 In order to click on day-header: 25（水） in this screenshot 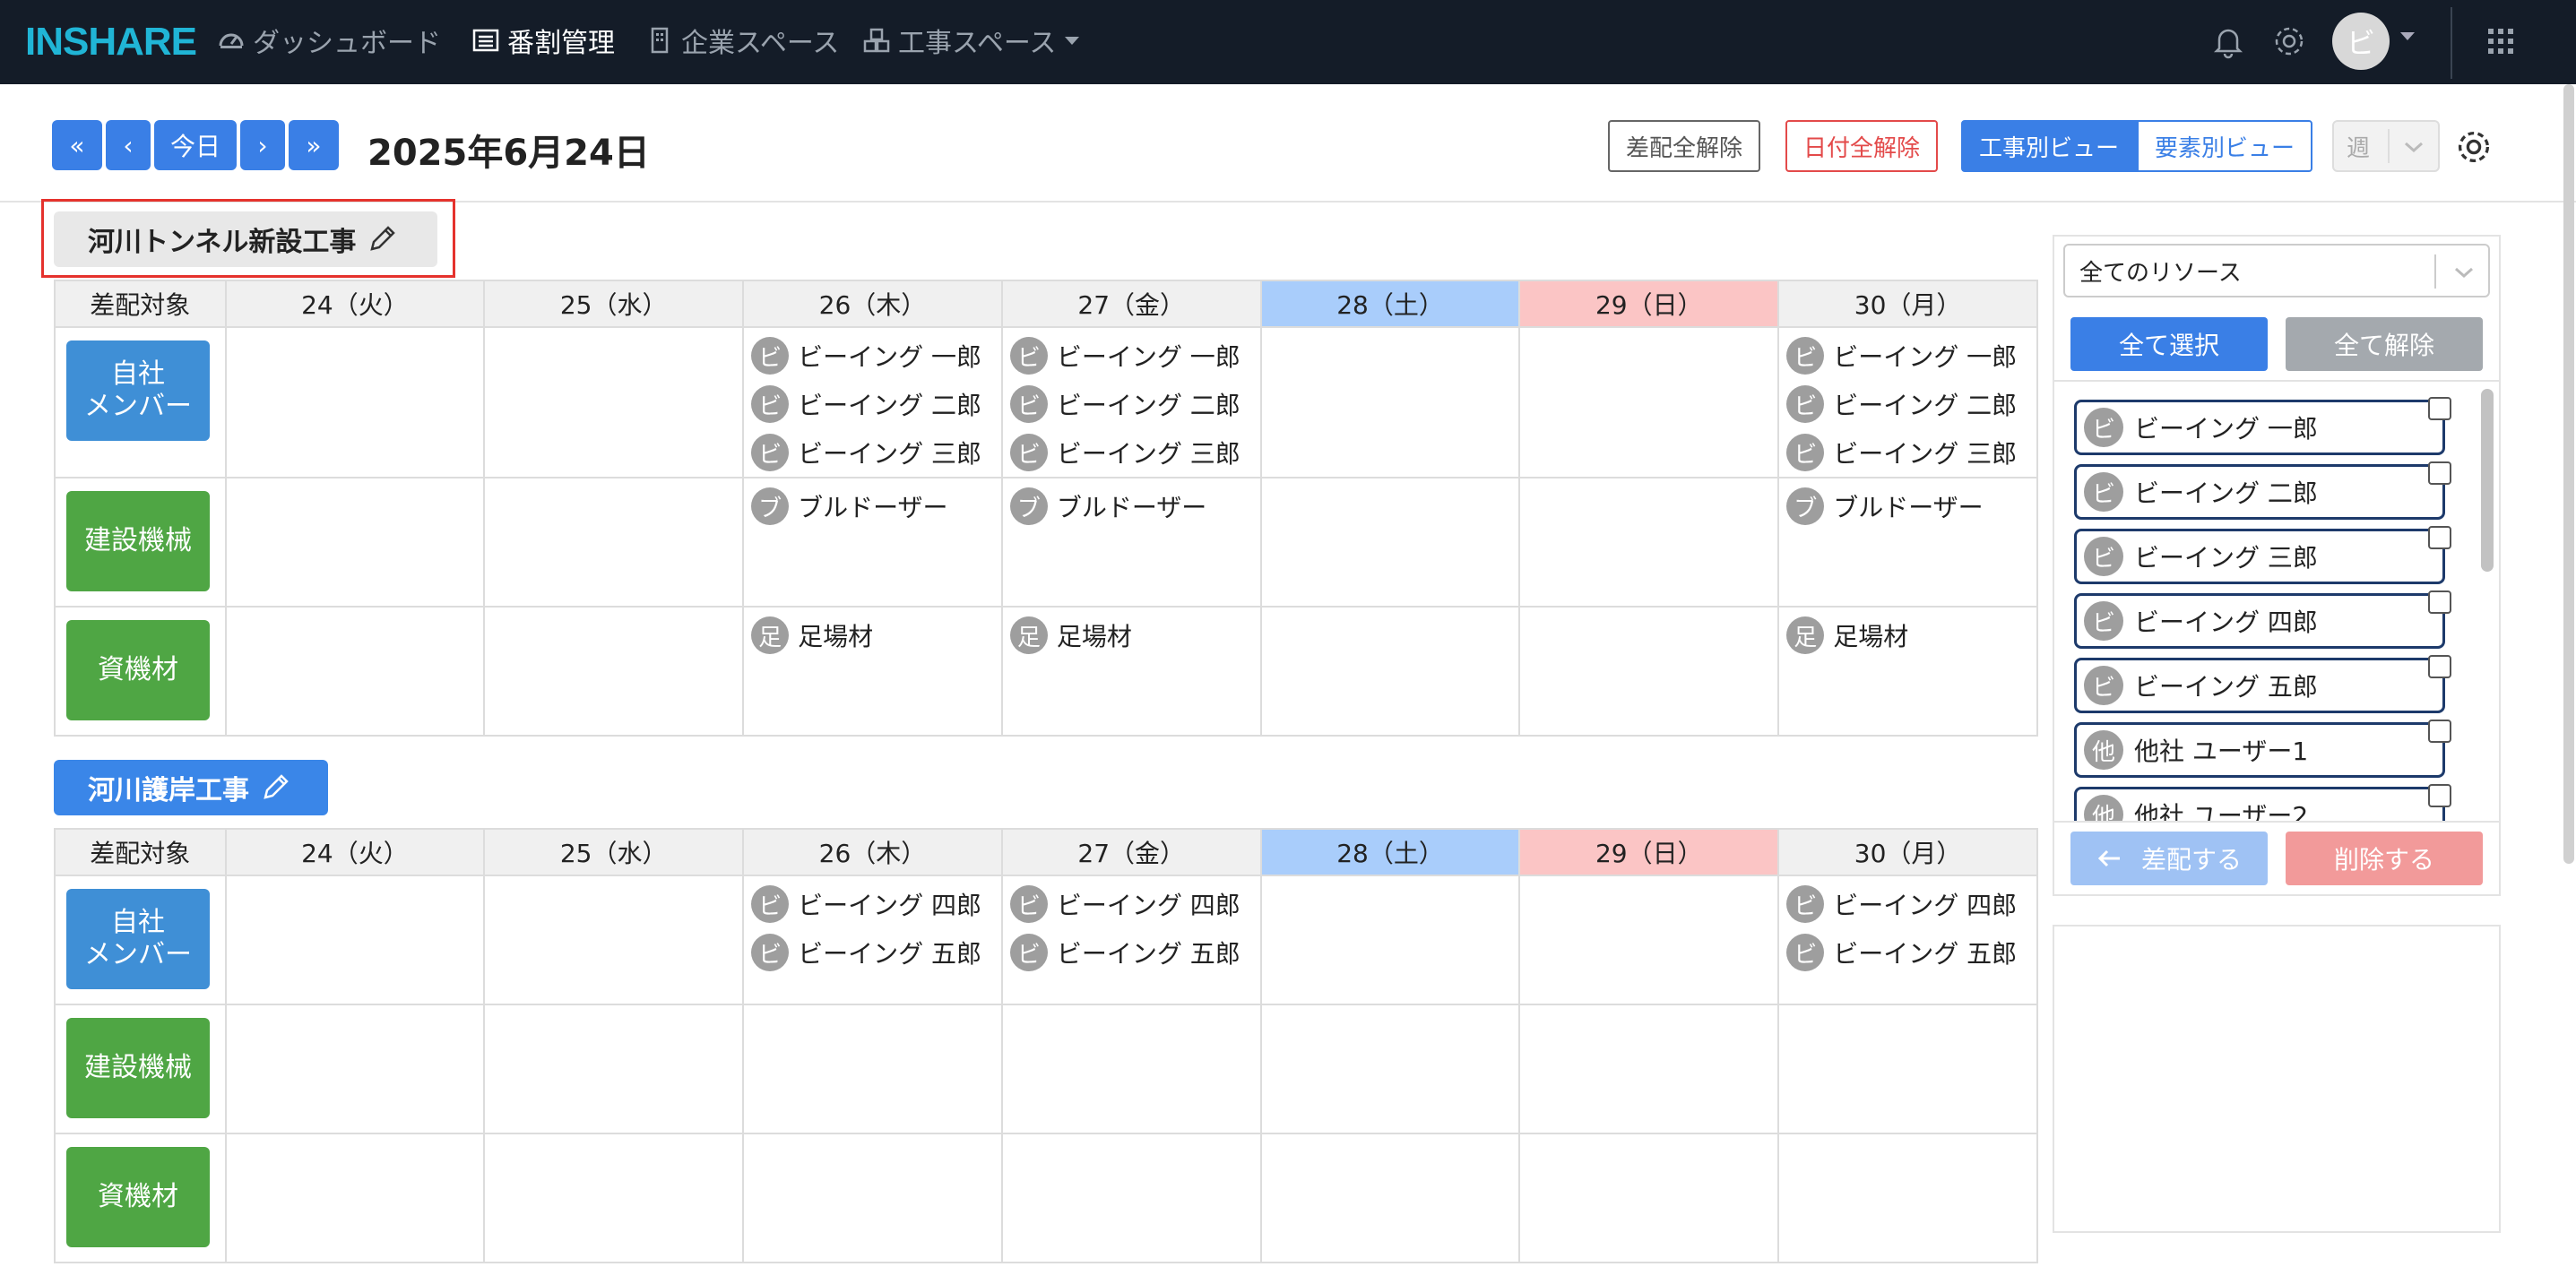, I will do `click(614, 304)`.